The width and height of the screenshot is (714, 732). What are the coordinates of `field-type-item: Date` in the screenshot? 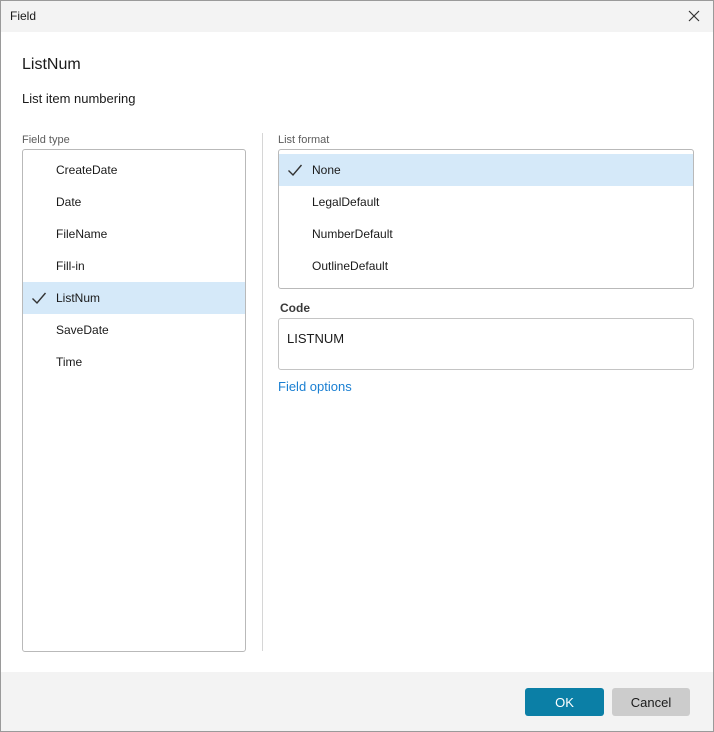 It's located at (134, 202).